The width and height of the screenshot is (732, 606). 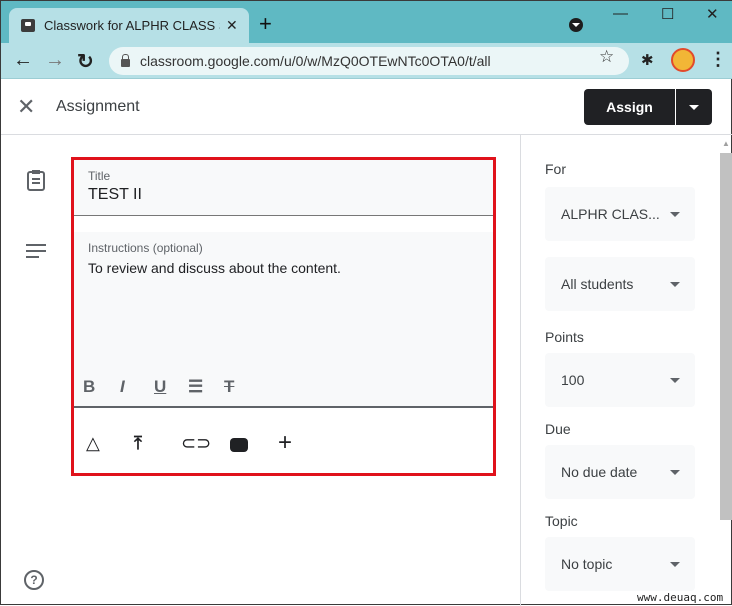 I want to click on assign-button: Assign, so click(x=630, y=107).